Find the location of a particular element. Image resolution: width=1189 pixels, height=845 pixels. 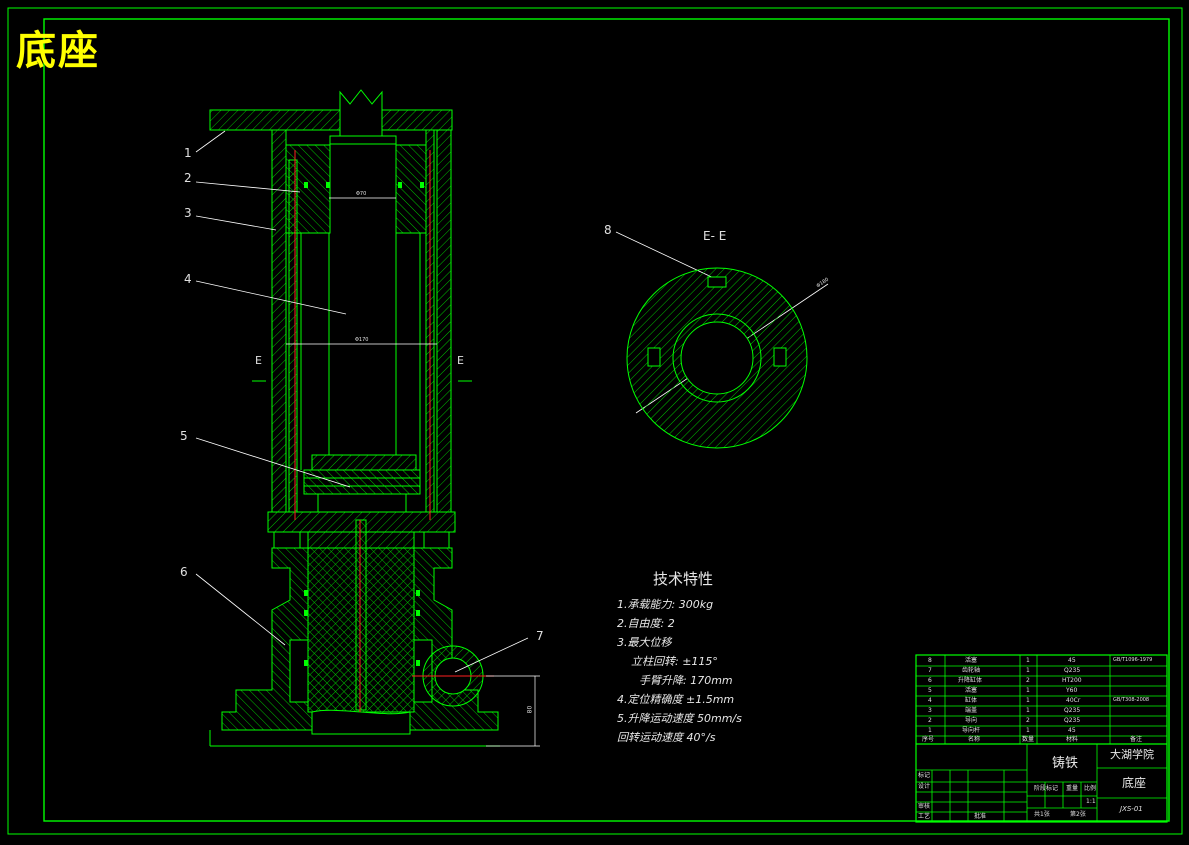

title-school: 大湖学院 is located at coordinates (1132, 754).